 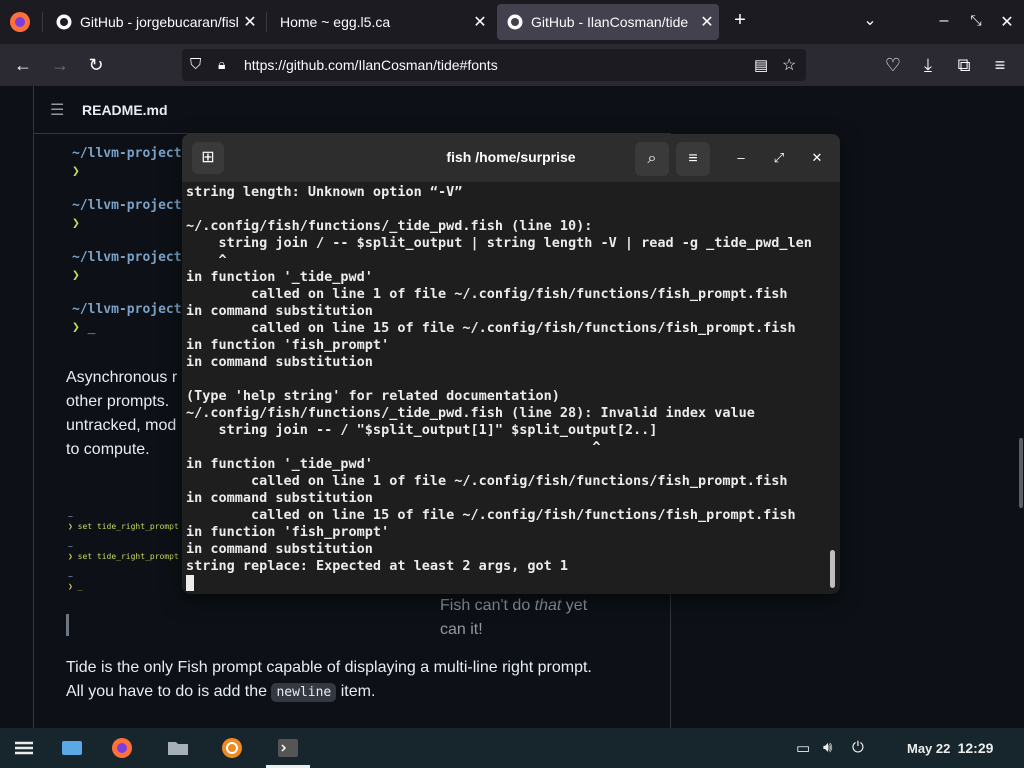 What do you see at coordinates (487, 605) in the screenshot?
I see `caption-text: Fish can't do` at bounding box center [487, 605].